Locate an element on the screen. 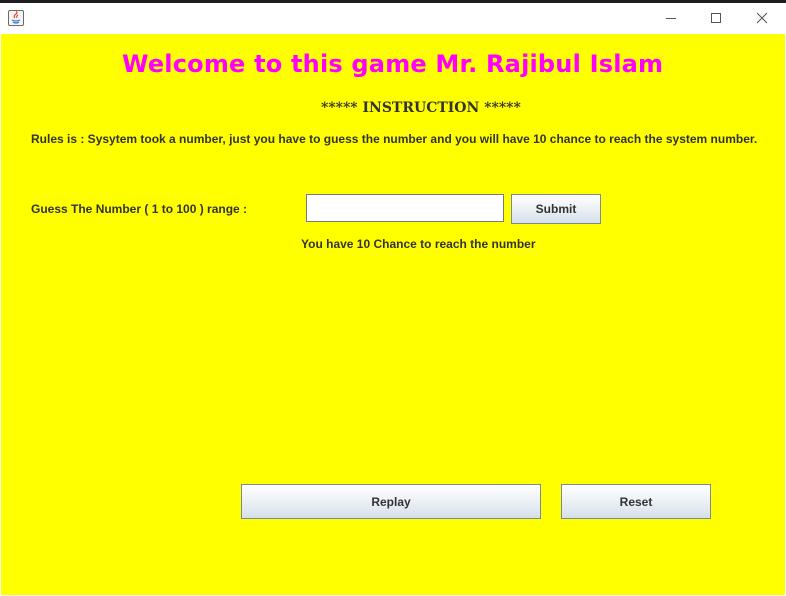 The image size is (786, 596). maximize-icon is located at coordinates (716, 18).